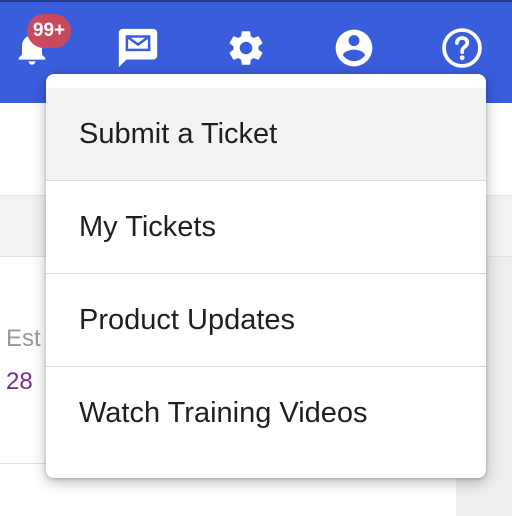  I want to click on account-icon, so click(354, 50).